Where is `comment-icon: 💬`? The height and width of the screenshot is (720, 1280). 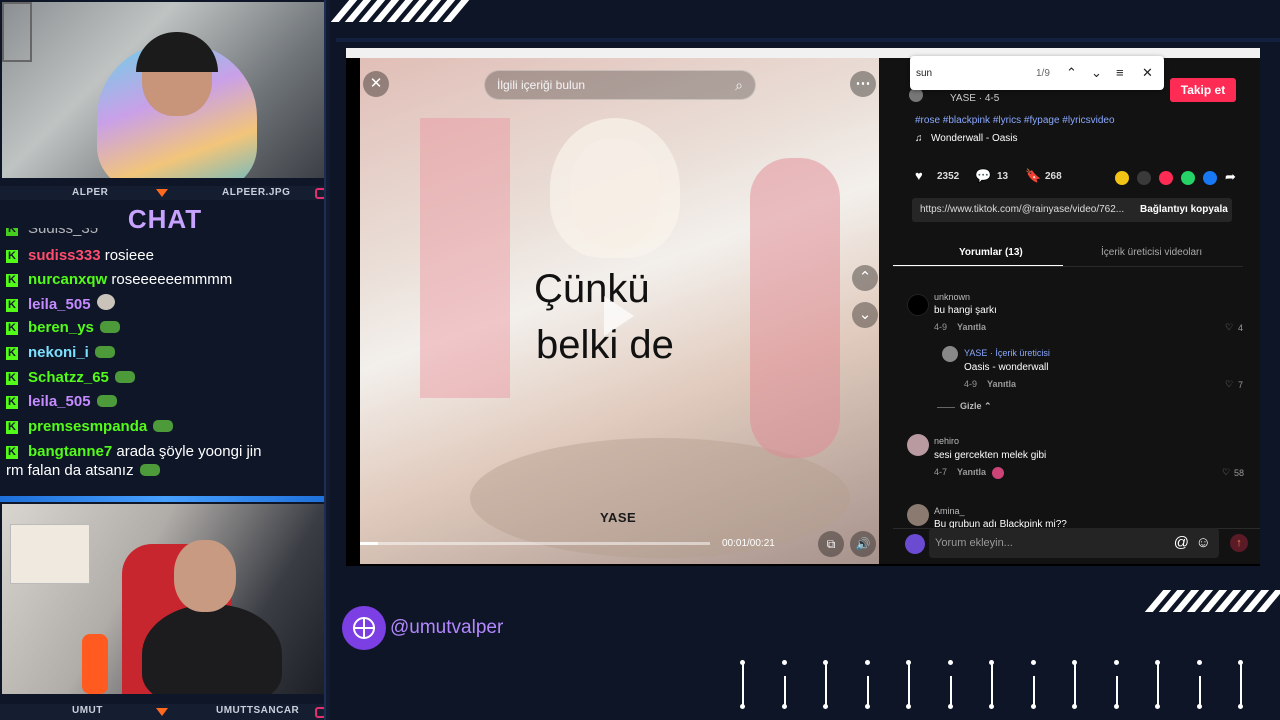 comment-icon: 💬 is located at coordinates (983, 176).